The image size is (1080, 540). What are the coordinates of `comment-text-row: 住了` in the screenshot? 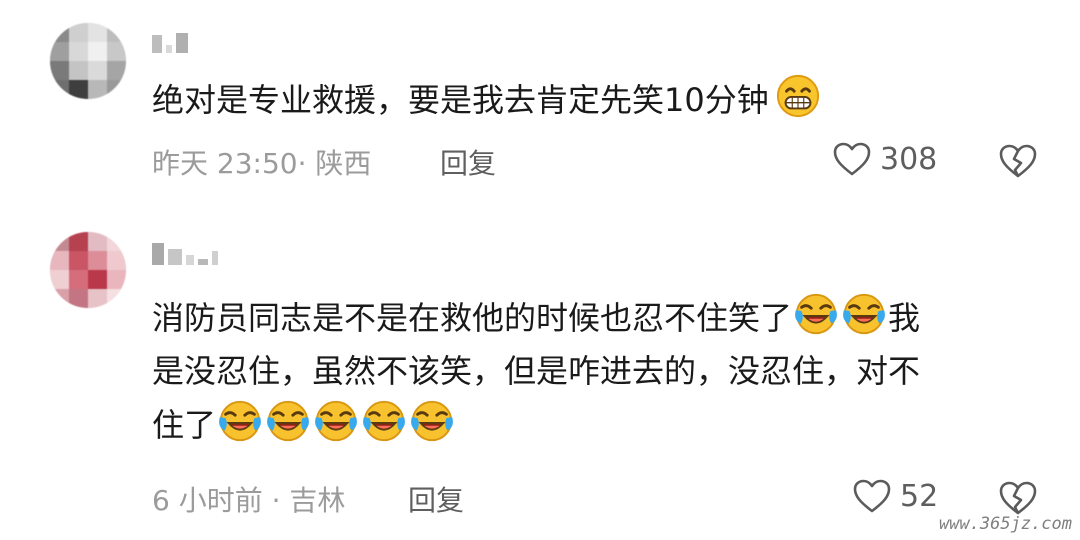 It's located at (536, 425).